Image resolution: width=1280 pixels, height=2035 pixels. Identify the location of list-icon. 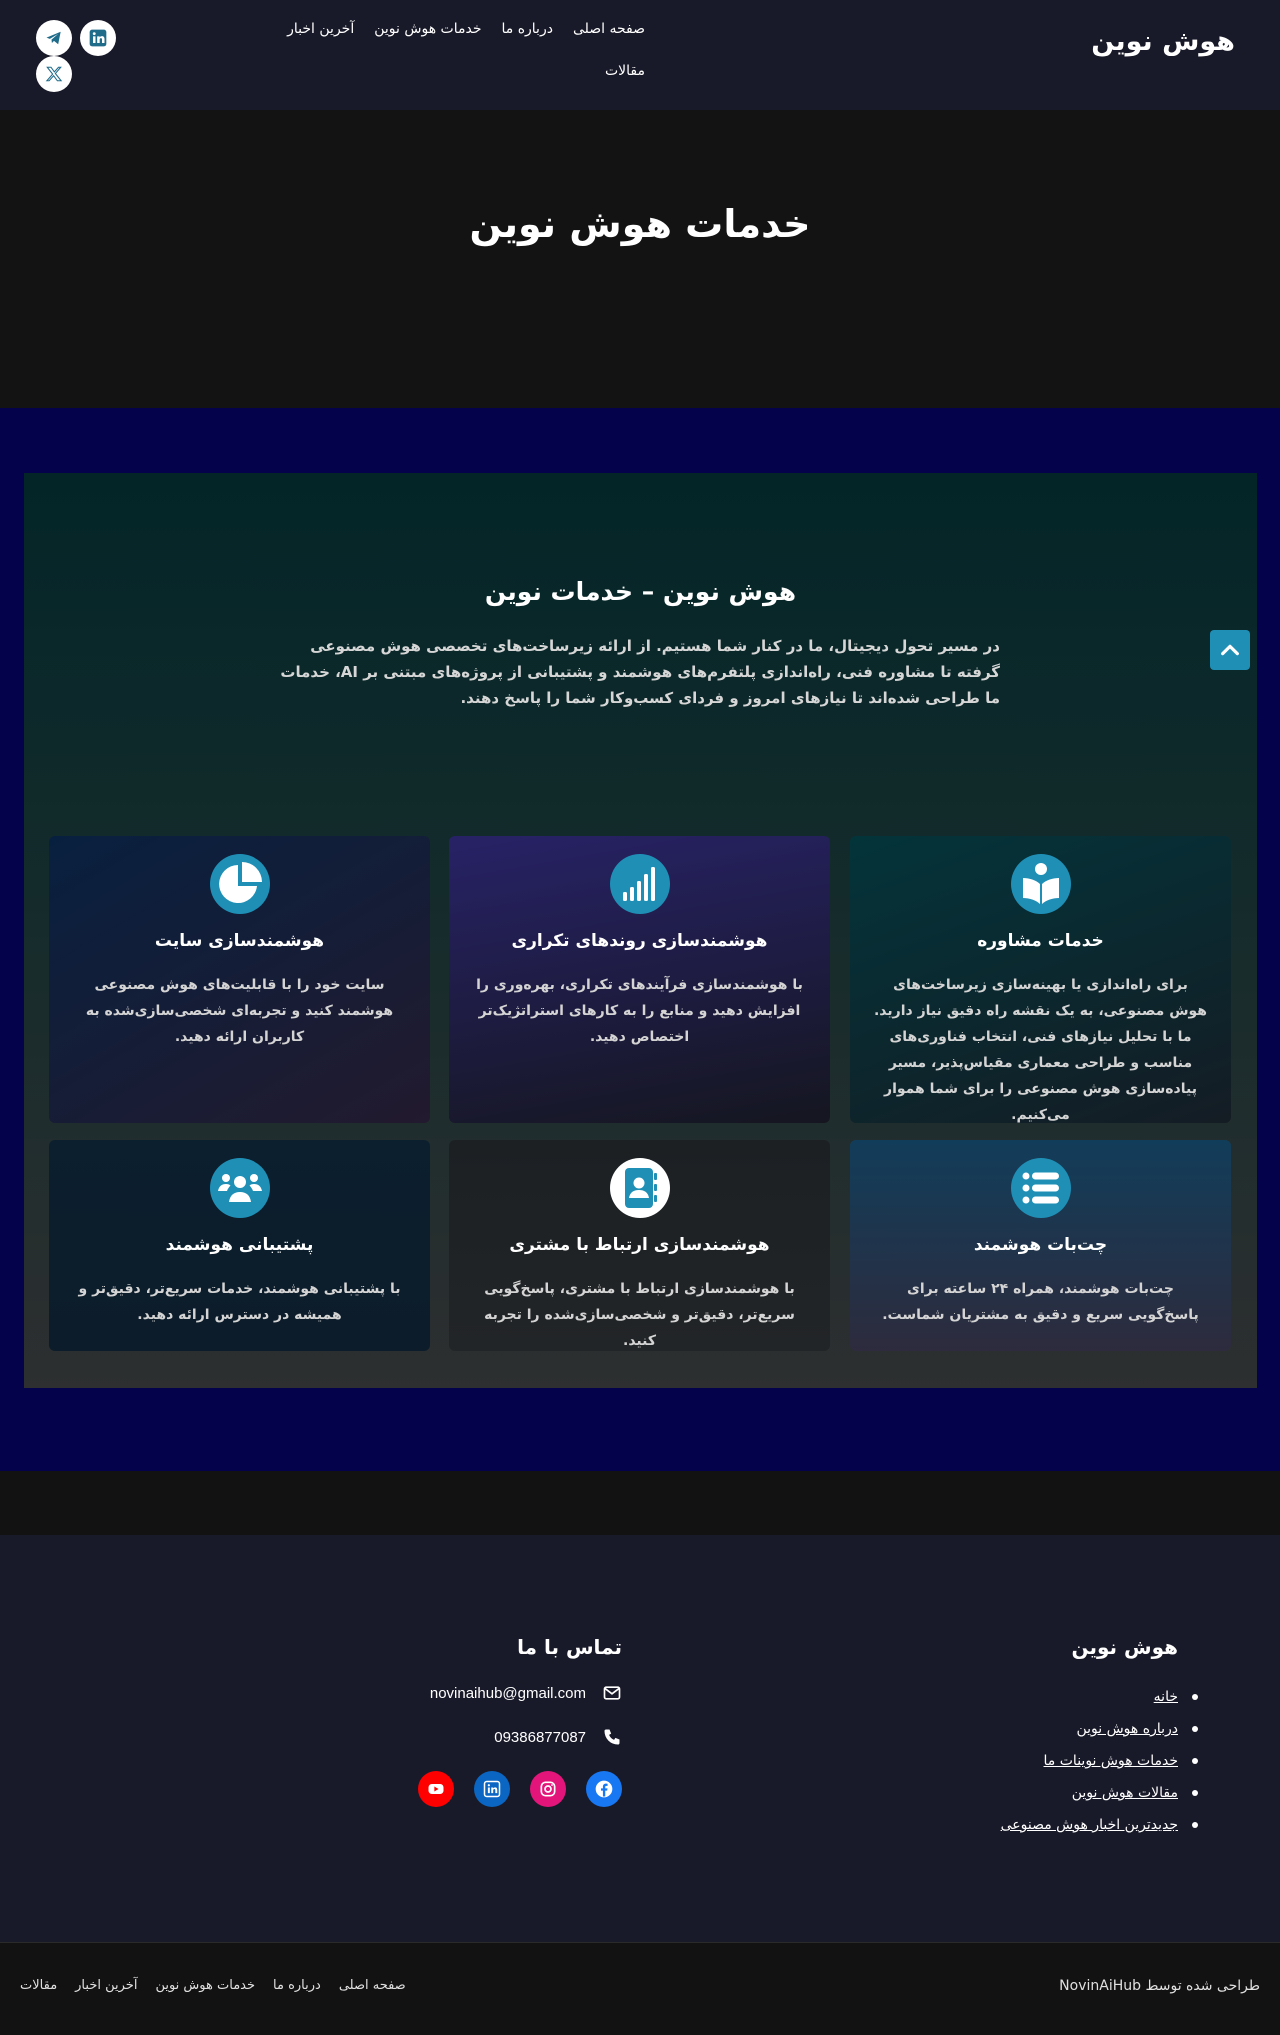
(1040, 1188).